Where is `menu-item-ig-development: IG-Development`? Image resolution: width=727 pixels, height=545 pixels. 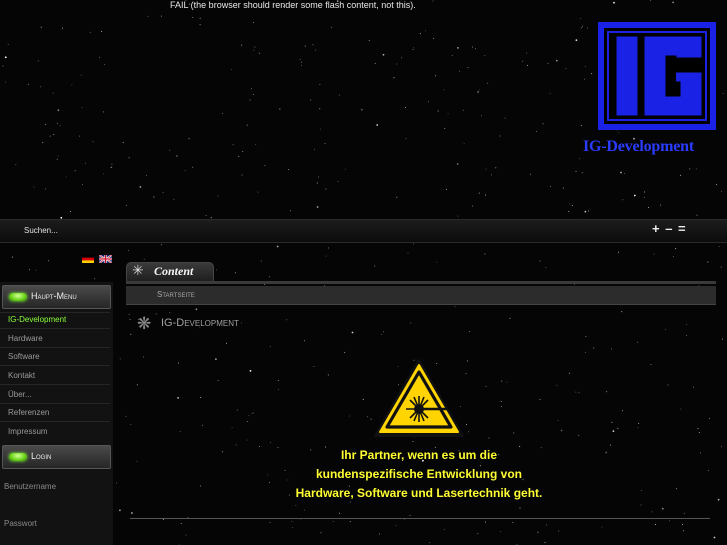 menu-item-ig-development: IG-Development is located at coordinates (37, 319).